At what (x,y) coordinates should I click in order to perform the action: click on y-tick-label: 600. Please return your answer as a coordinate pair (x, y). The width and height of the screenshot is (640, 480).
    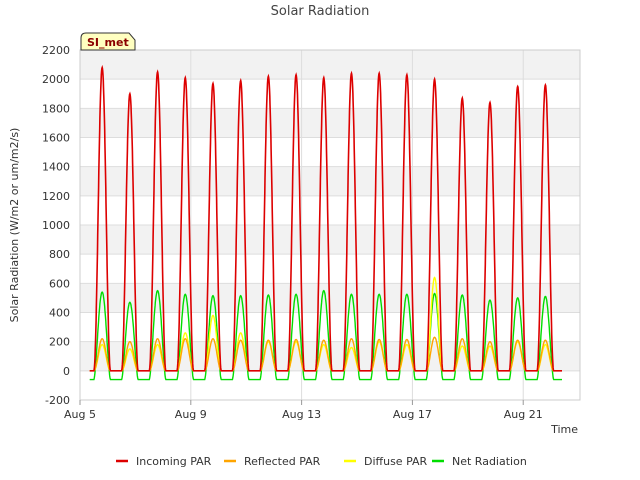
    Looking at the image, I should click on (59, 283).